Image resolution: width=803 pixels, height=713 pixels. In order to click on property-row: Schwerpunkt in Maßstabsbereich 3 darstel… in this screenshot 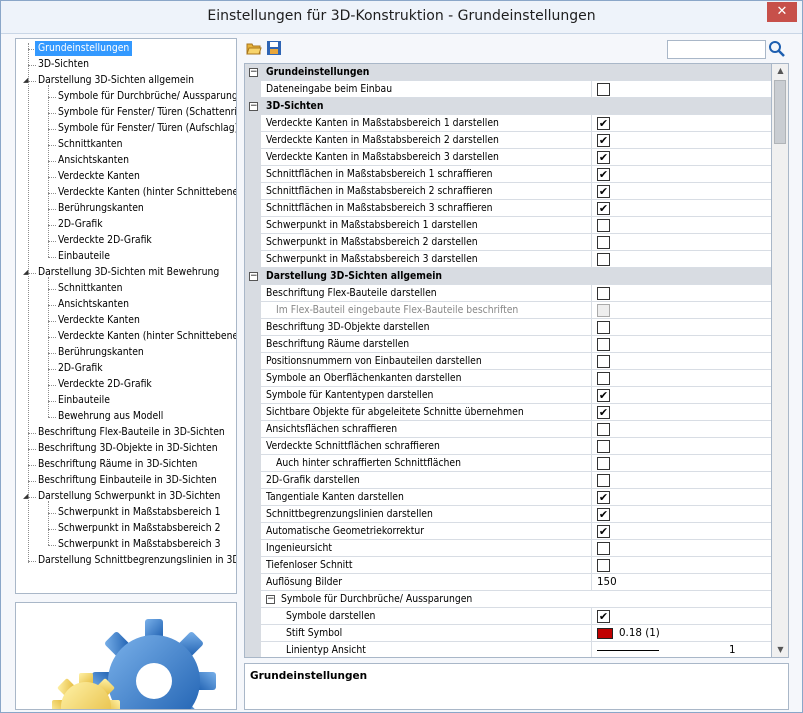, I will do `click(508, 259)`.